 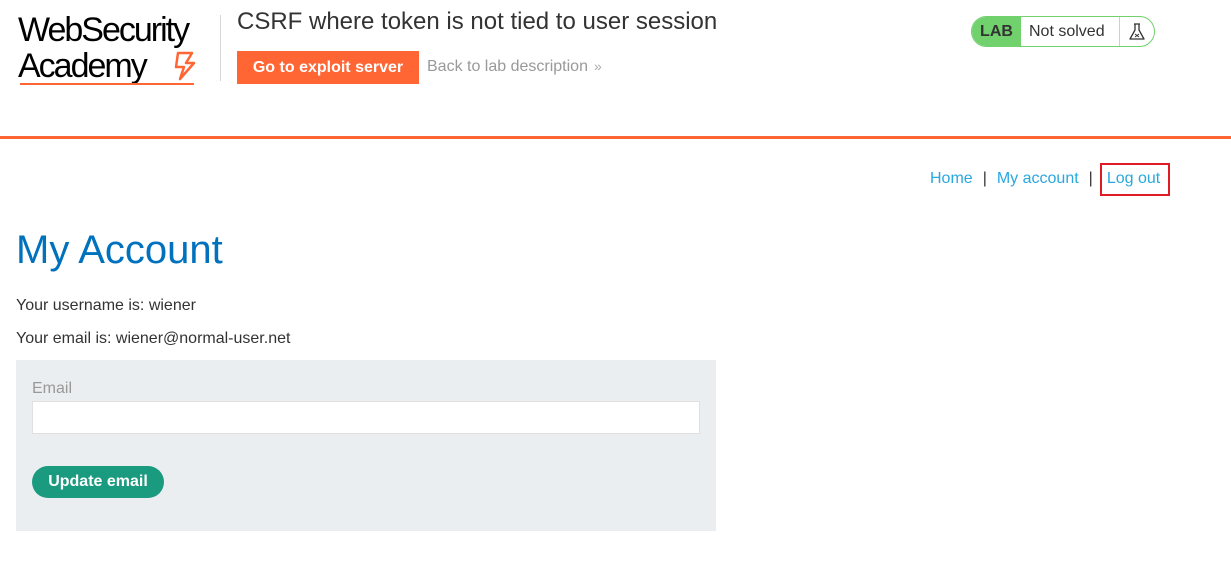 I want to click on lab-status-text: Not solved, so click(x=1067, y=31).